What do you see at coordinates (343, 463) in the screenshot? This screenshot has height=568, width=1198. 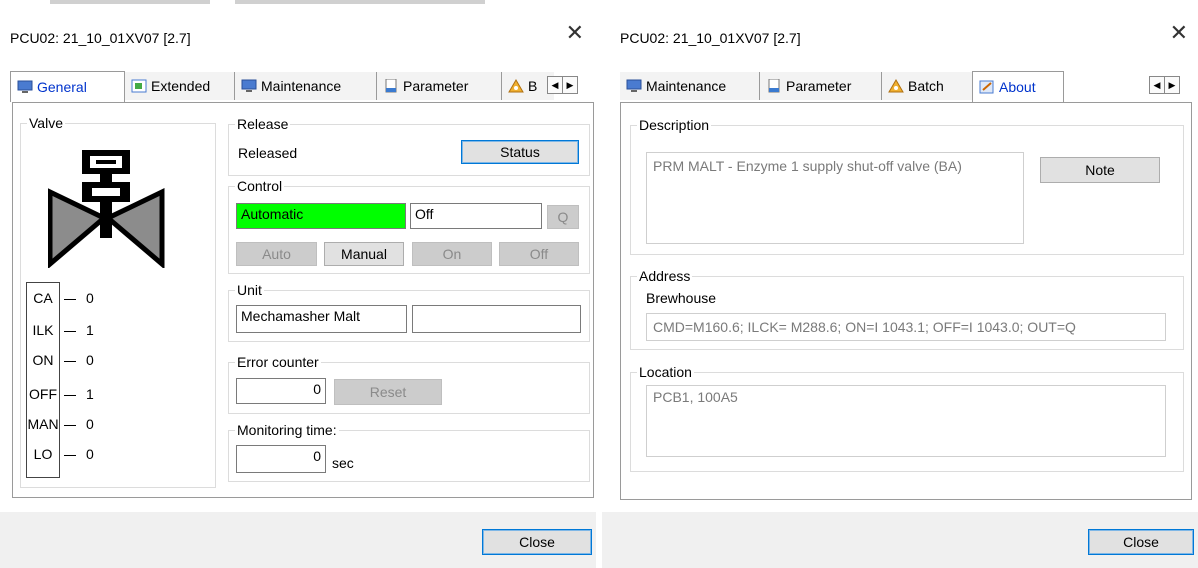 I see `monitoring-unit: sec` at bounding box center [343, 463].